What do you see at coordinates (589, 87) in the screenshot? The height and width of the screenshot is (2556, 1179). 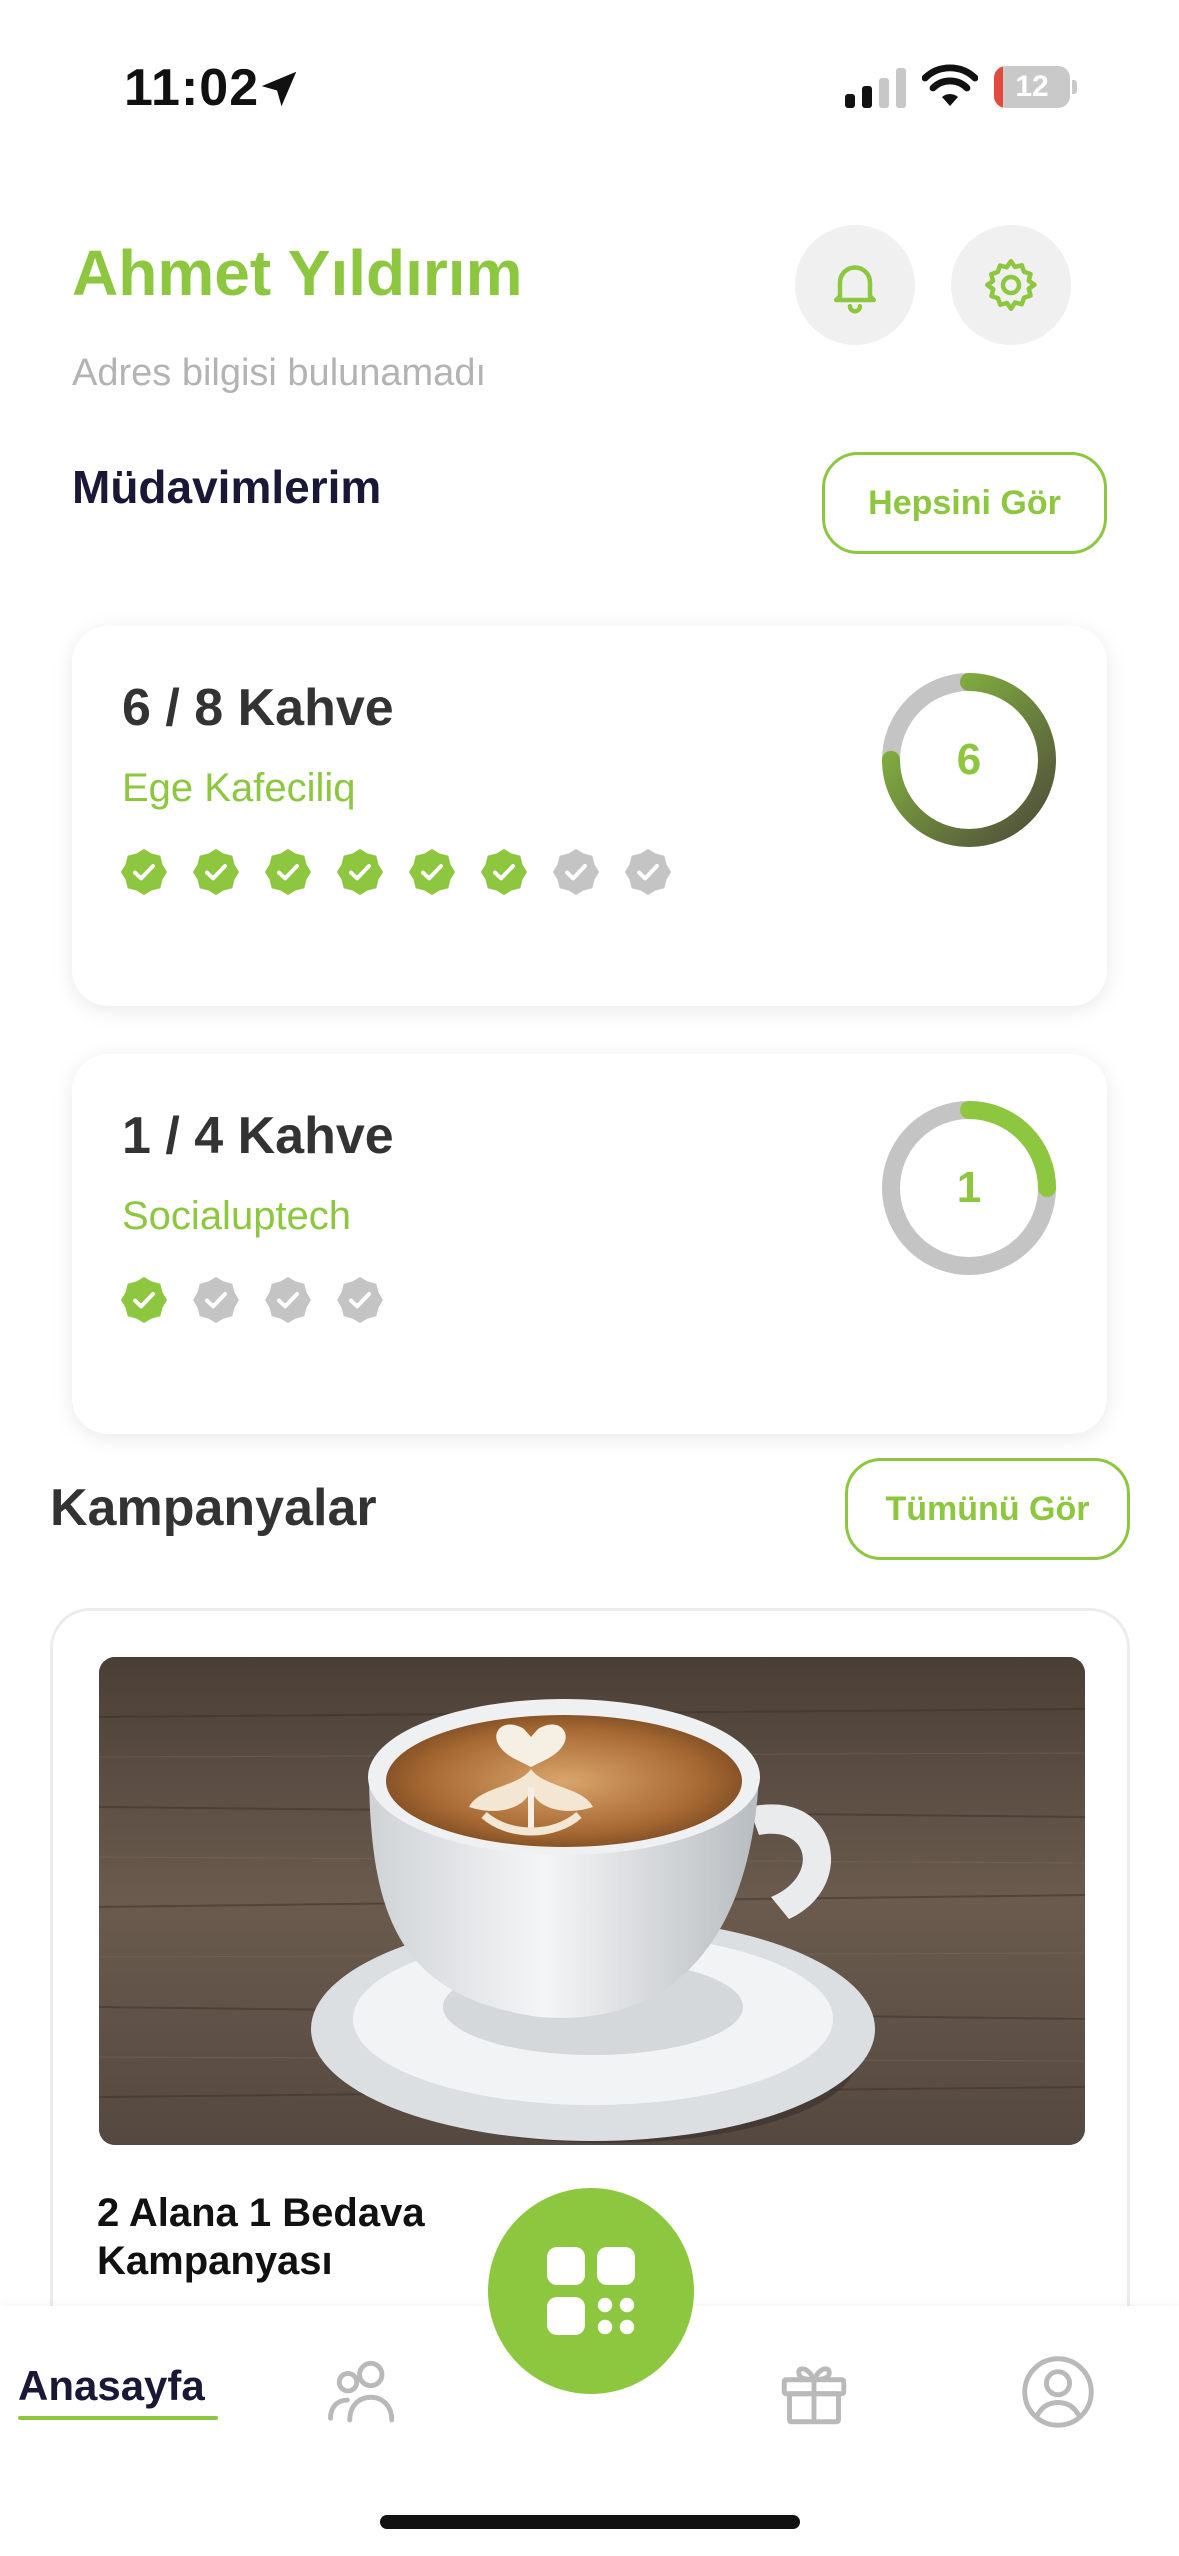 I see `status-bar: 11:02 12` at bounding box center [589, 87].